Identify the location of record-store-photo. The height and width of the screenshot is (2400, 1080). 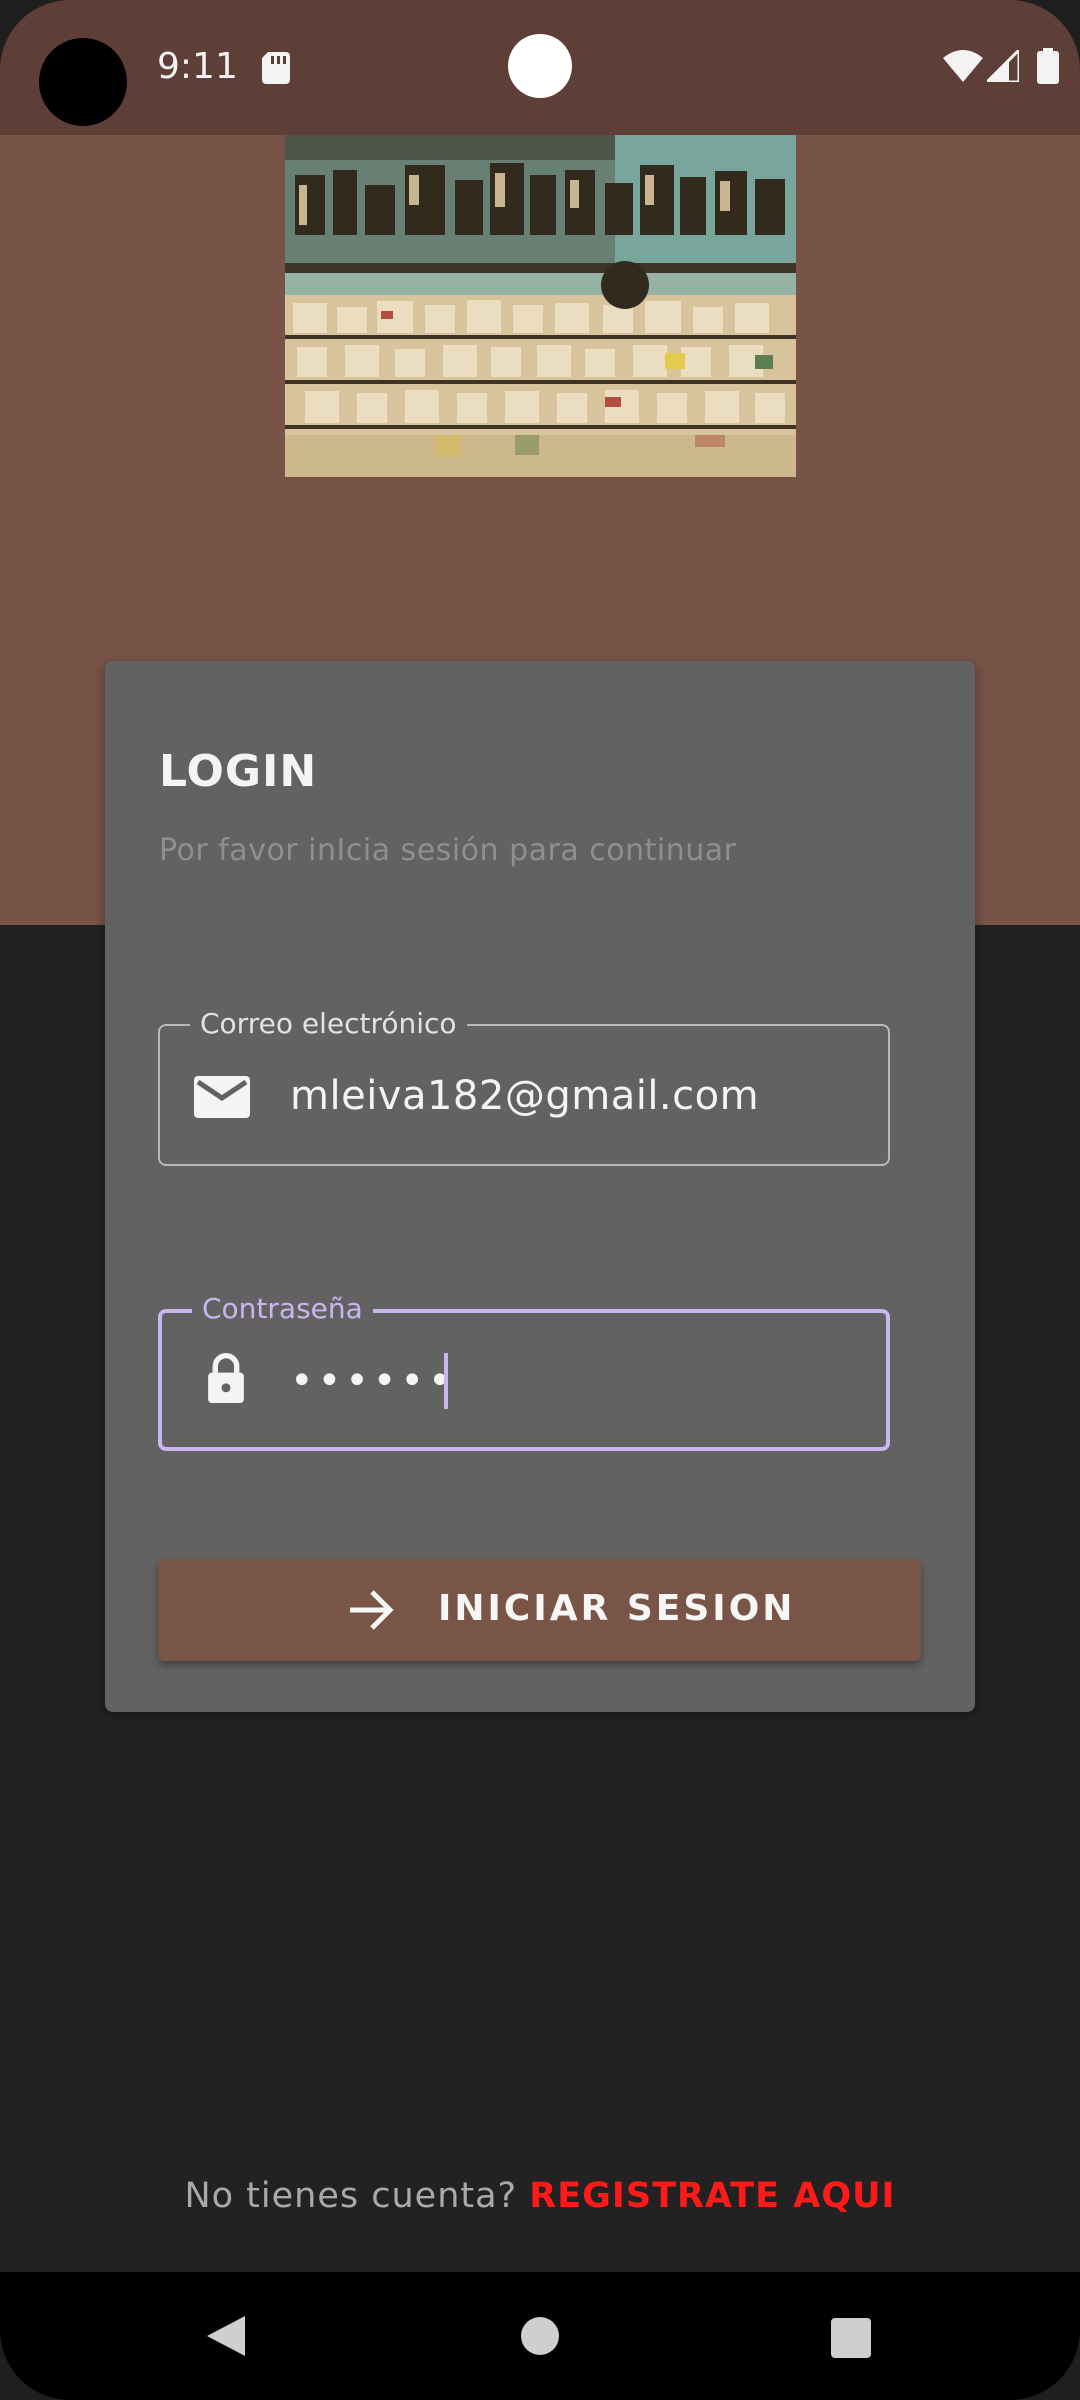
(540, 306).